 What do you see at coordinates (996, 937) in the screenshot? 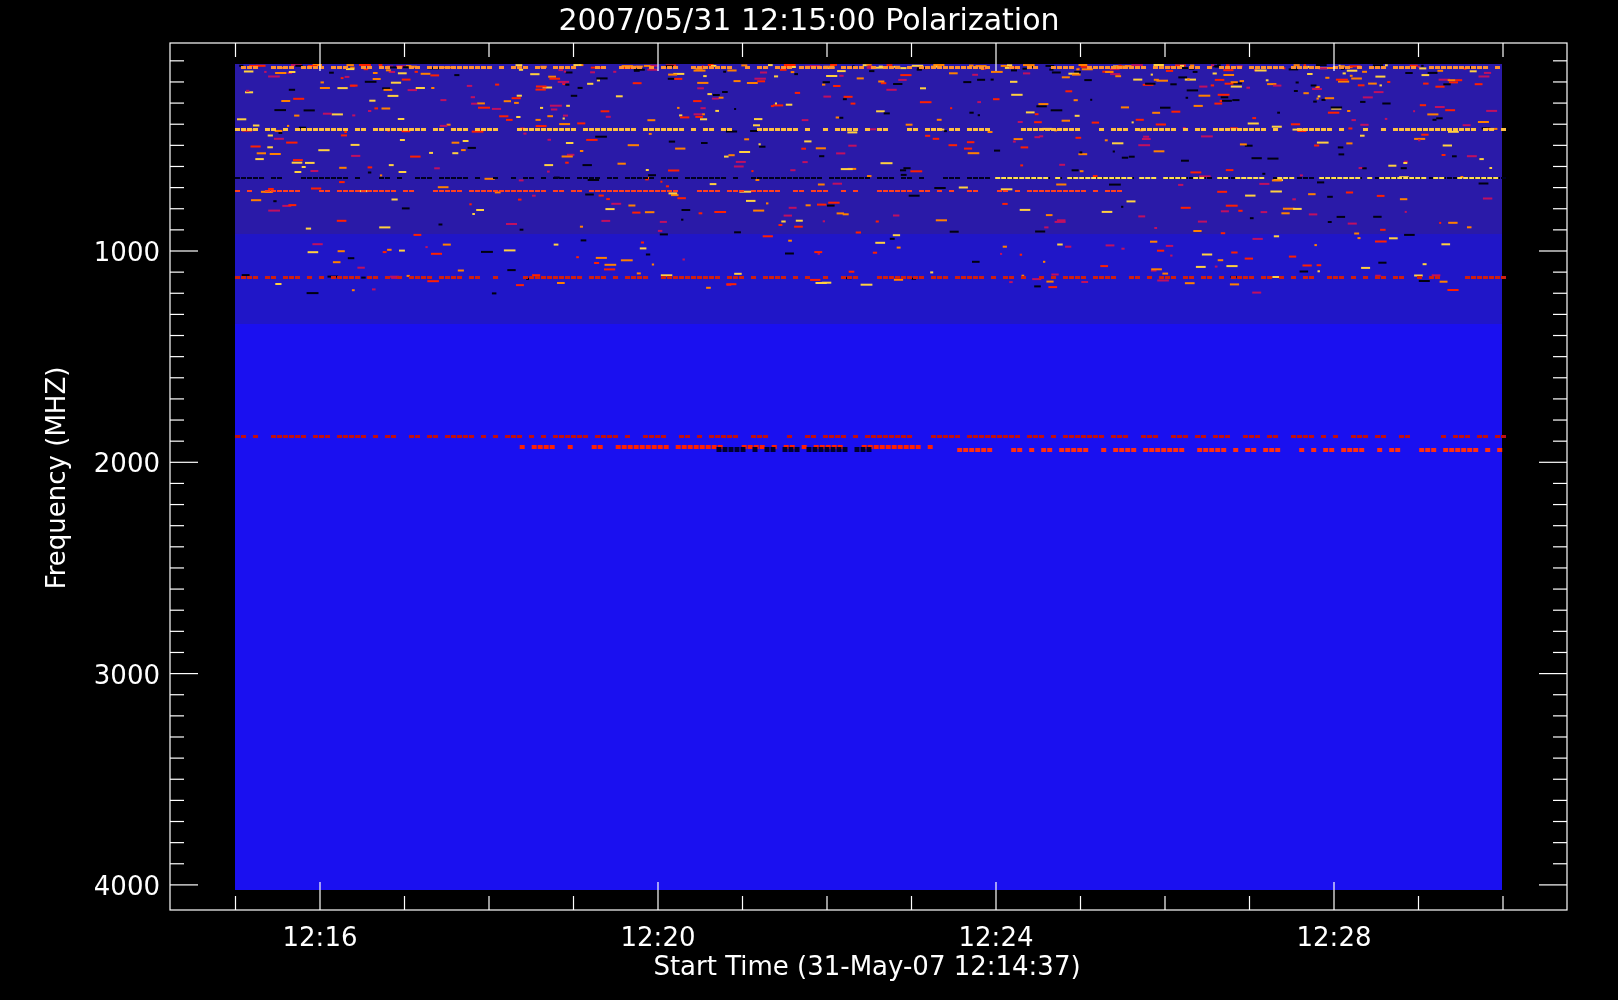
I see `x-tick-label: 12:24` at bounding box center [996, 937].